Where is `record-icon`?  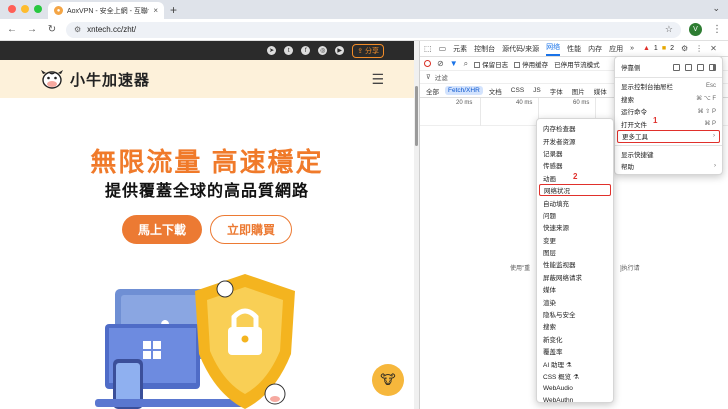
record-icon is located at coordinates (427, 63).